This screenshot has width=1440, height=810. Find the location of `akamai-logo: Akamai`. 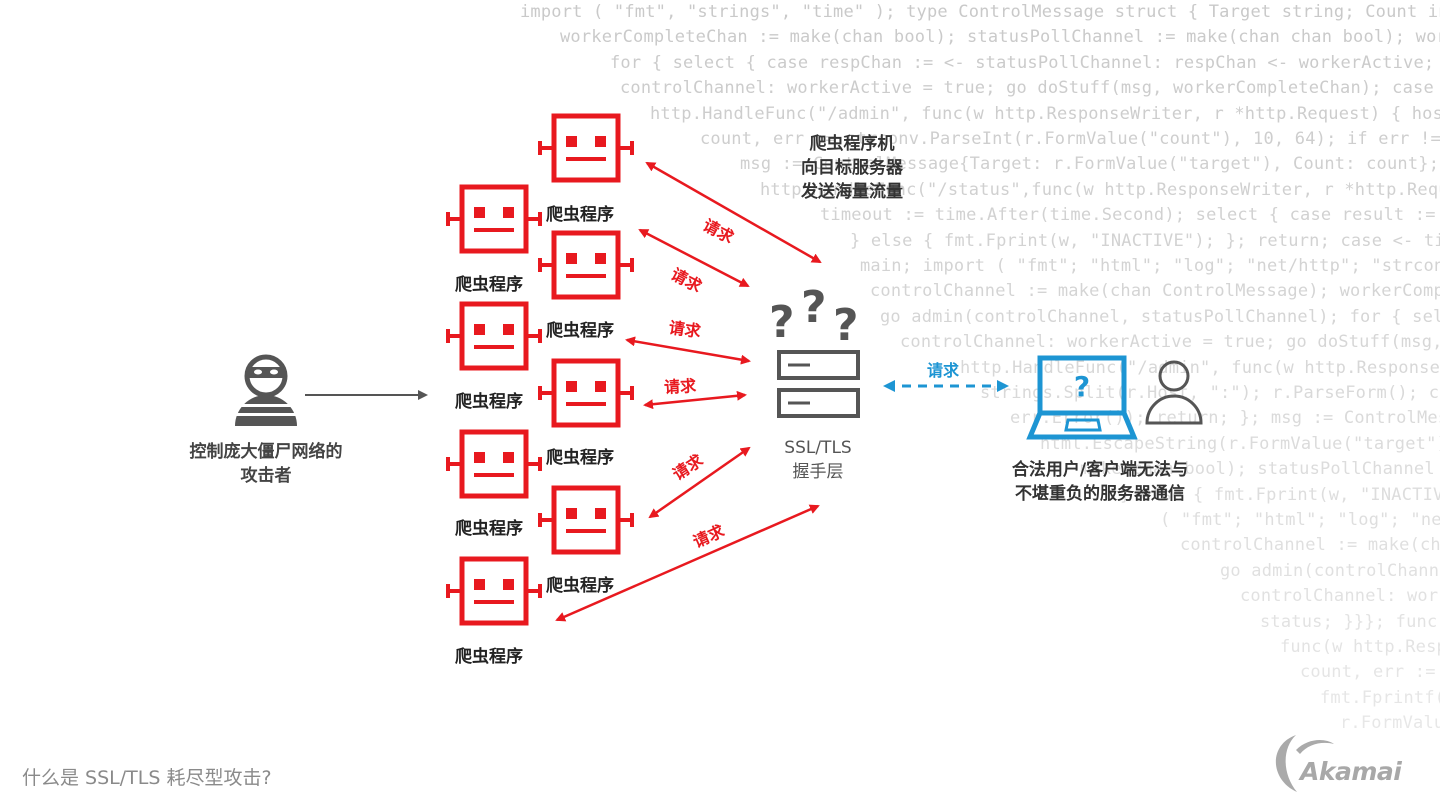

akamai-logo: Akamai is located at coordinates (1351, 771).